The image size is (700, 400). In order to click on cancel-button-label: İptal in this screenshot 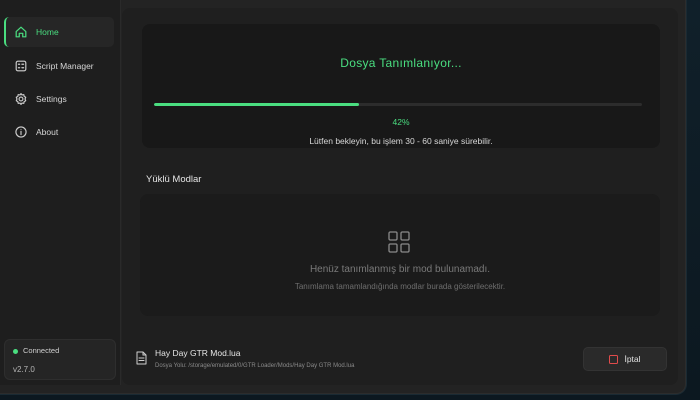, I will do `click(632, 359)`.